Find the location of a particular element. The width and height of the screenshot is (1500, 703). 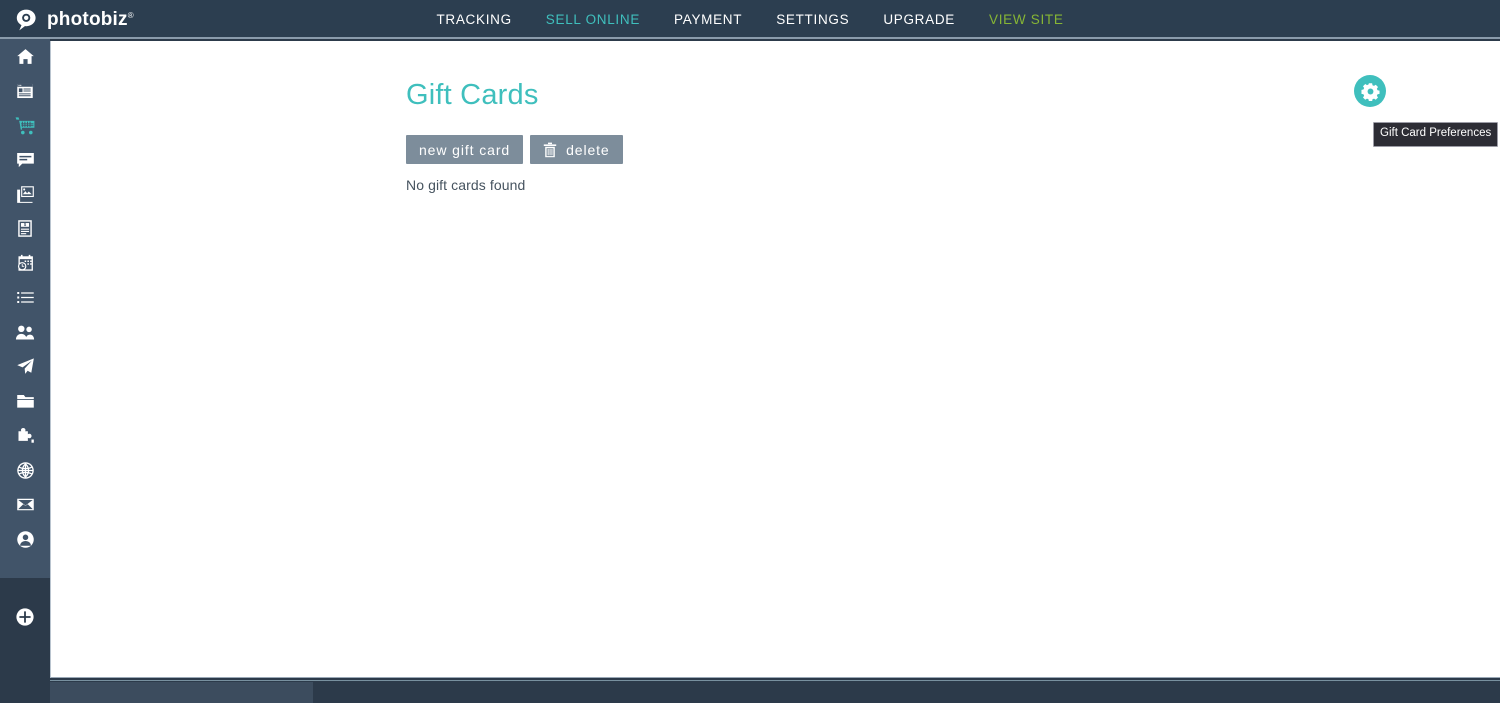

new-gift-card-button-label: new gift card is located at coordinates (465, 149).